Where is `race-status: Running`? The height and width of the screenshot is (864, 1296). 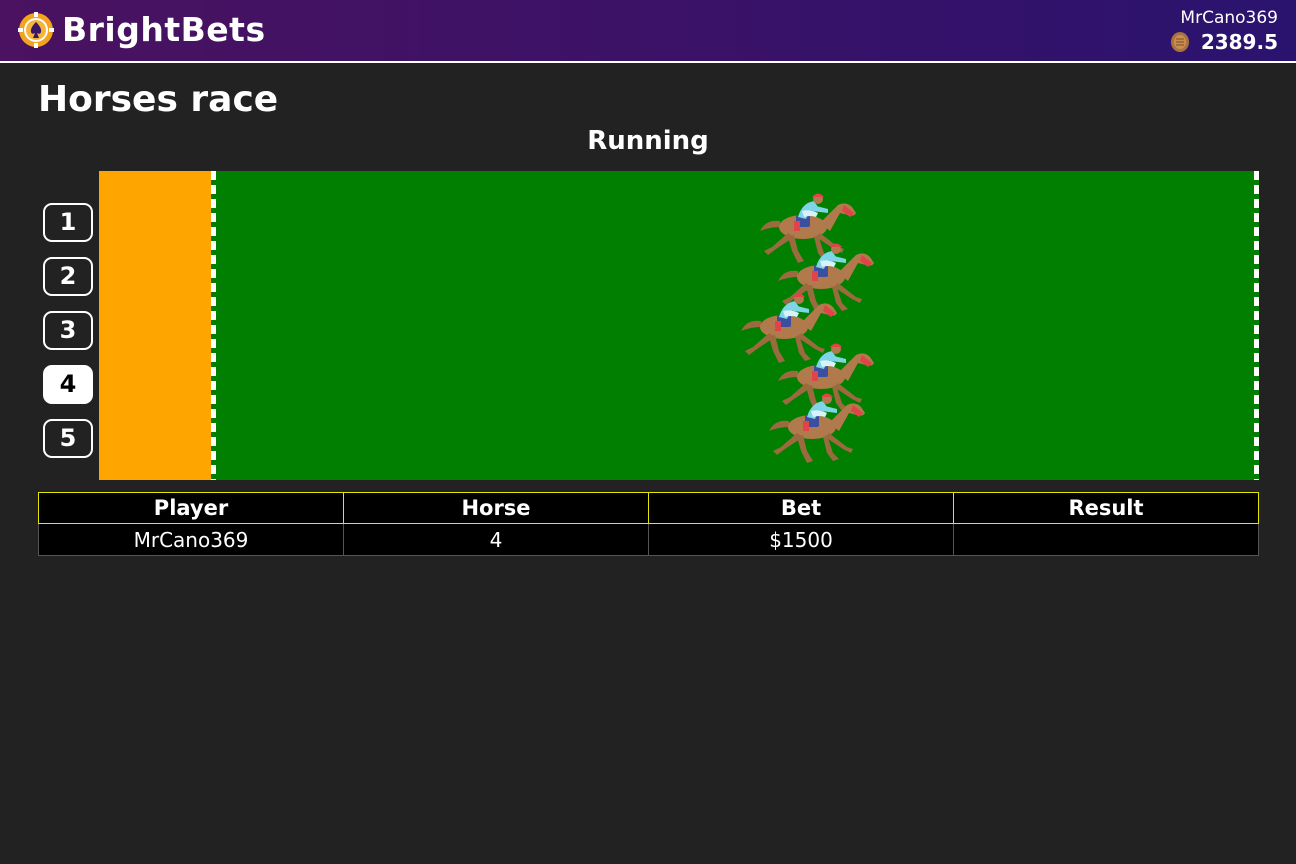
race-status: Running is located at coordinates (648, 141).